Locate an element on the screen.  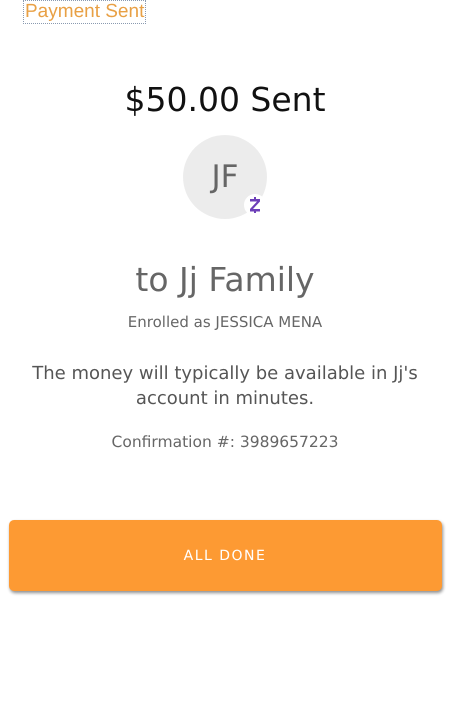
amount-sent: $50.00 Sent is located at coordinates (225, 100).